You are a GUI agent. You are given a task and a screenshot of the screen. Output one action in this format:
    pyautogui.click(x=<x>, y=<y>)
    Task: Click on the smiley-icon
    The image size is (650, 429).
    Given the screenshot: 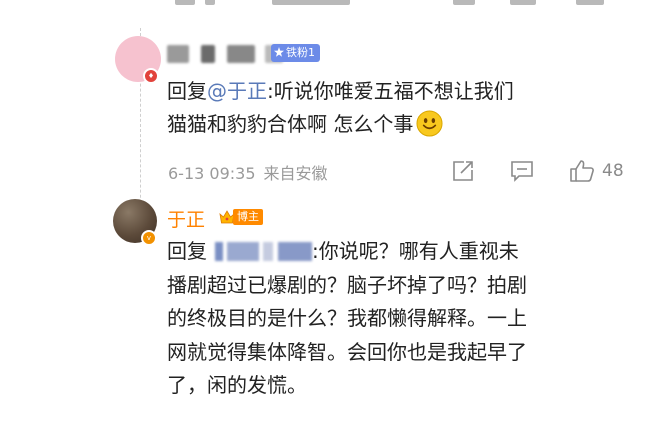 What is the action you would take?
    pyautogui.click(x=429, y=123)
    